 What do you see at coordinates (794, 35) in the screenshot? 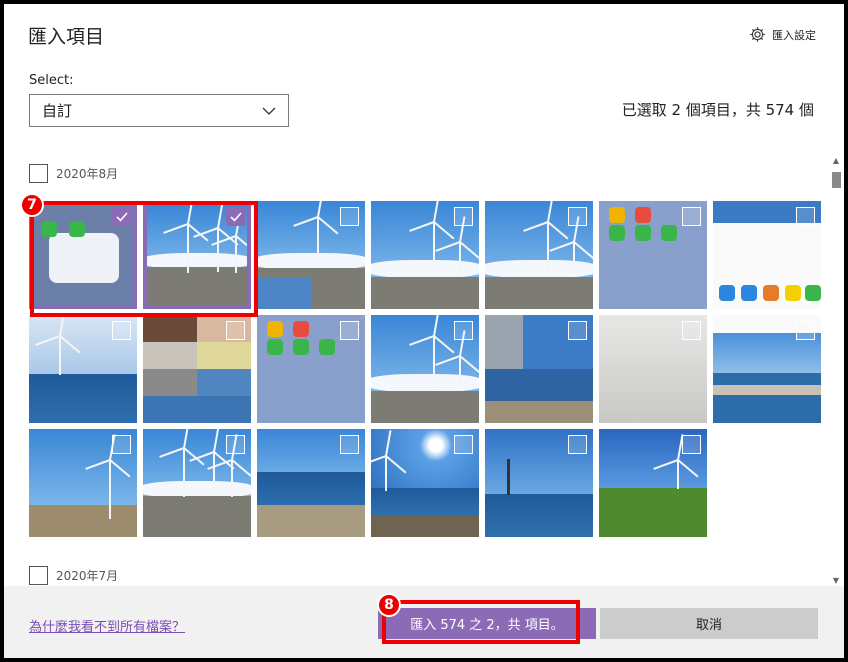
I see `import-settings-label: 匯入設定` at bounding box center [794, 35].